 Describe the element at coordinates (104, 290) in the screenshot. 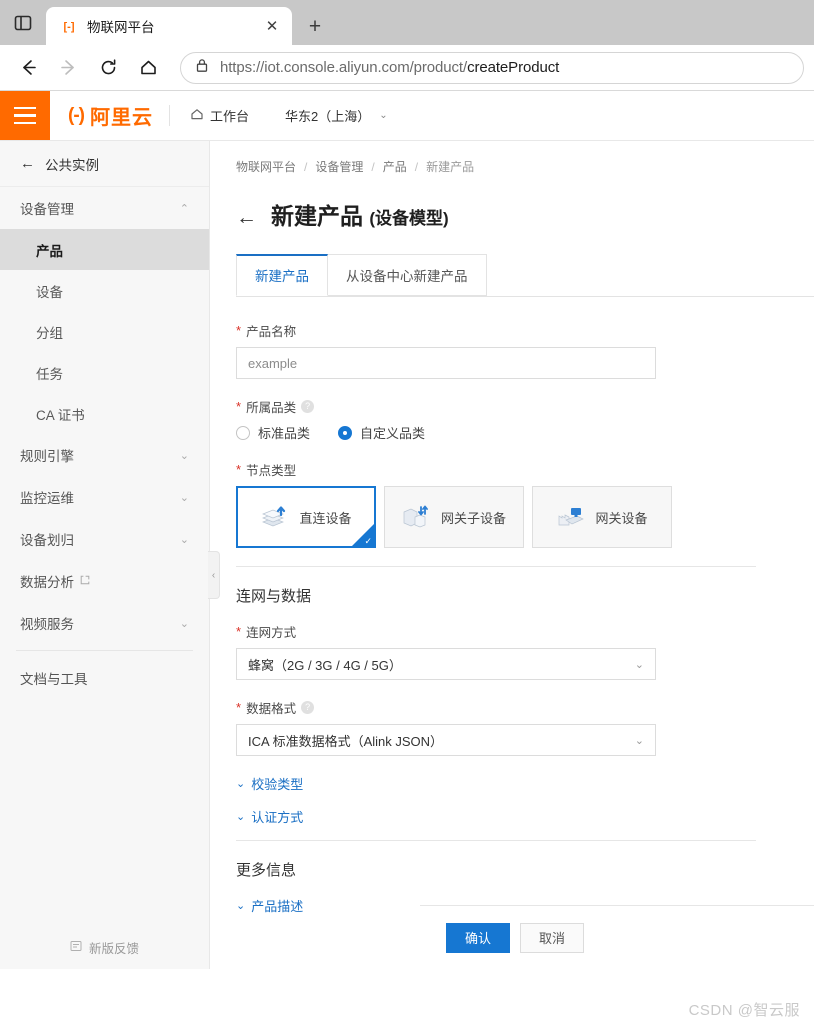

I see `sidebar-item-devices: 设备` at that location.